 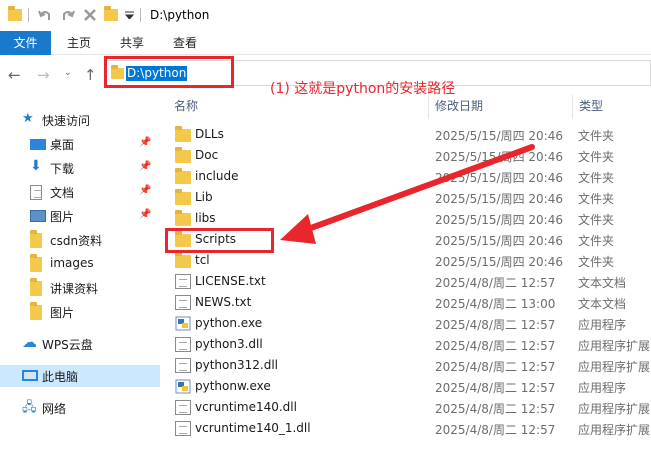 I want to click on sidebar-item: 图片, so click(x=80, y=312).